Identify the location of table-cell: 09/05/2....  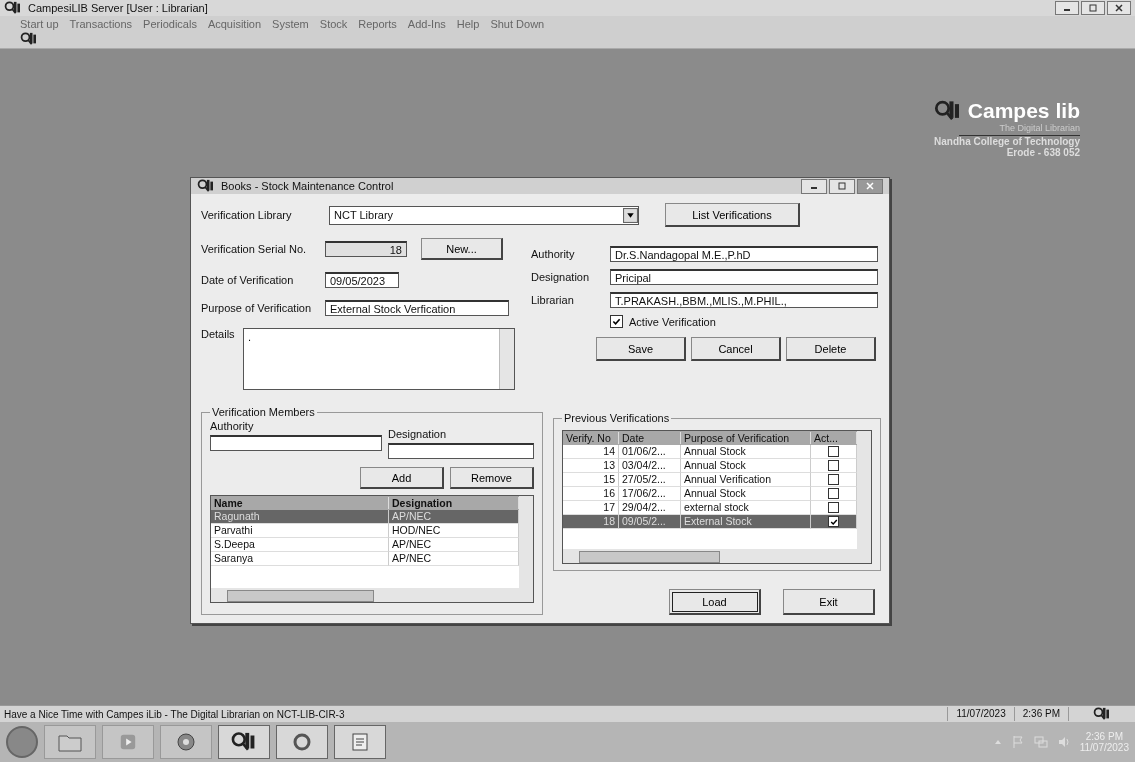
(650, 522).